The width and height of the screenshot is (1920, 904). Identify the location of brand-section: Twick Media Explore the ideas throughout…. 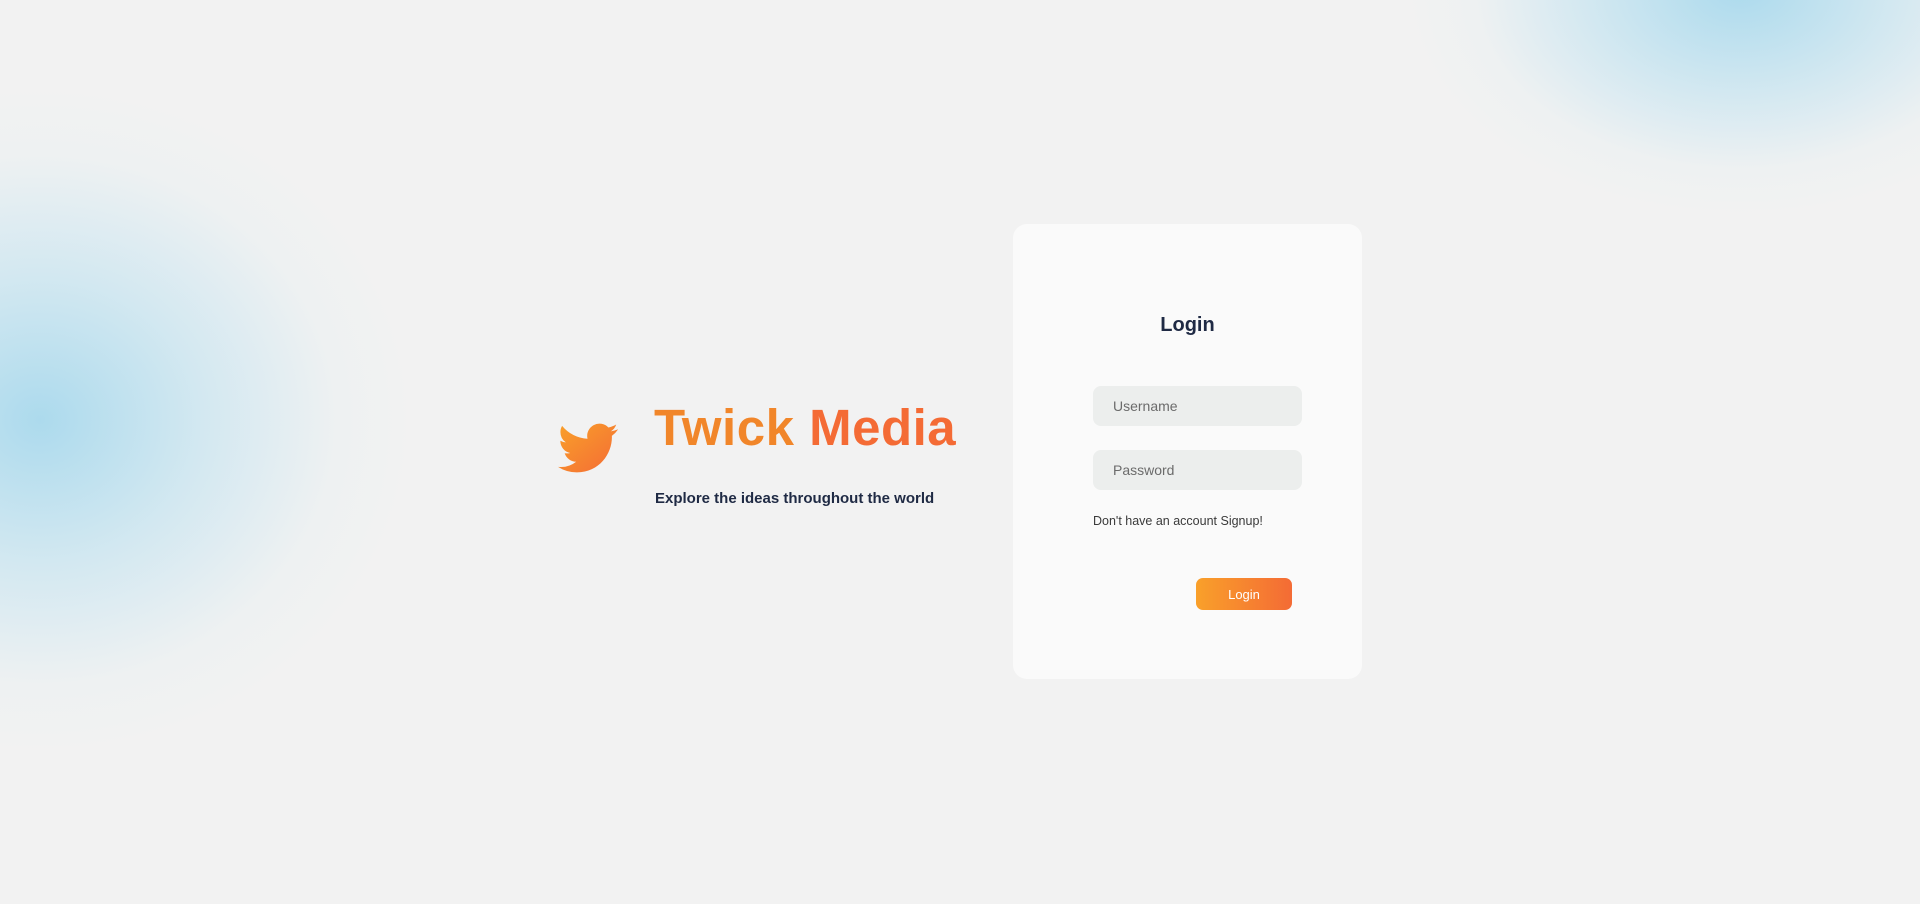
(763, 458).